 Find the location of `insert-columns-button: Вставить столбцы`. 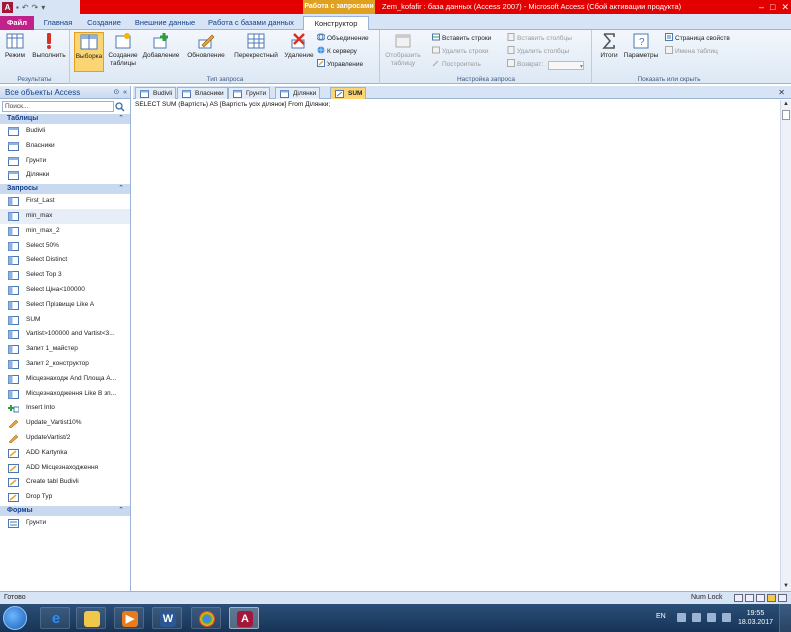

insert-columns-button: Вставить столбцы is located at coordinates (539, 38).